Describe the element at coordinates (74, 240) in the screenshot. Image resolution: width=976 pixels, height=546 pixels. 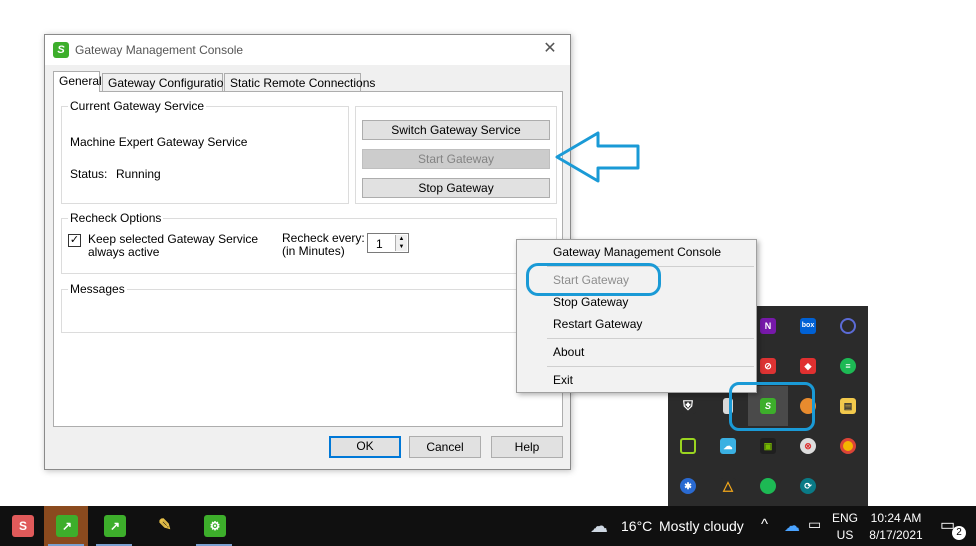
I see `keep-active-checkbox: ✓` at that location.